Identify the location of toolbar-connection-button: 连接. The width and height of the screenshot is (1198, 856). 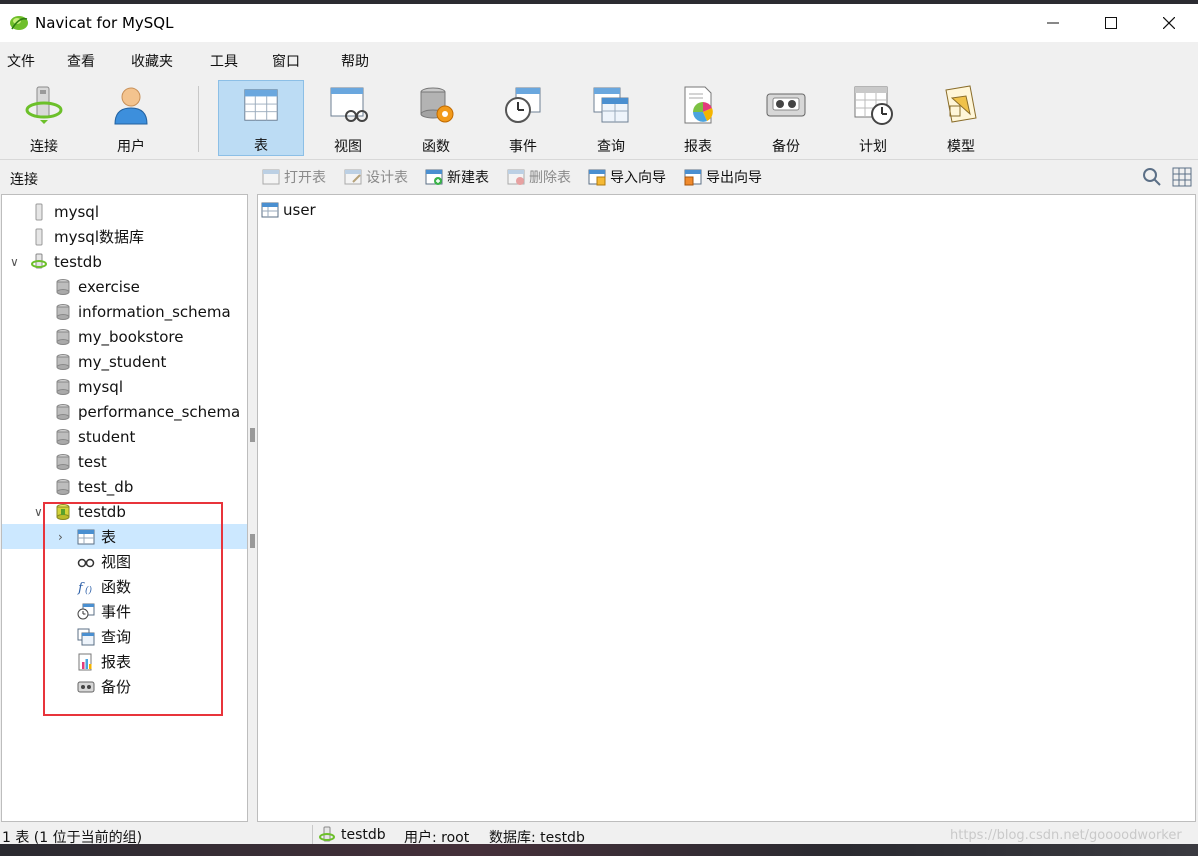
(44, 118).